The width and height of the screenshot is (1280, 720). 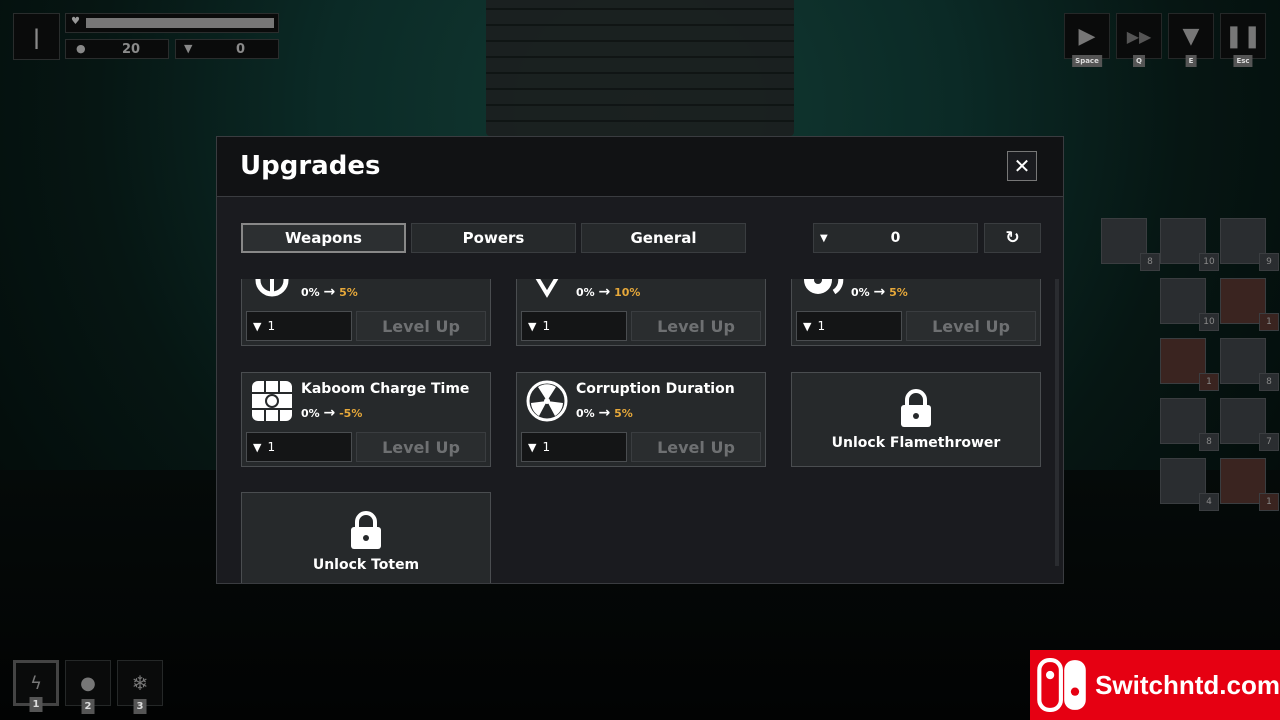 I want to click on health-bar: ♥, so click(x=172, y=23).